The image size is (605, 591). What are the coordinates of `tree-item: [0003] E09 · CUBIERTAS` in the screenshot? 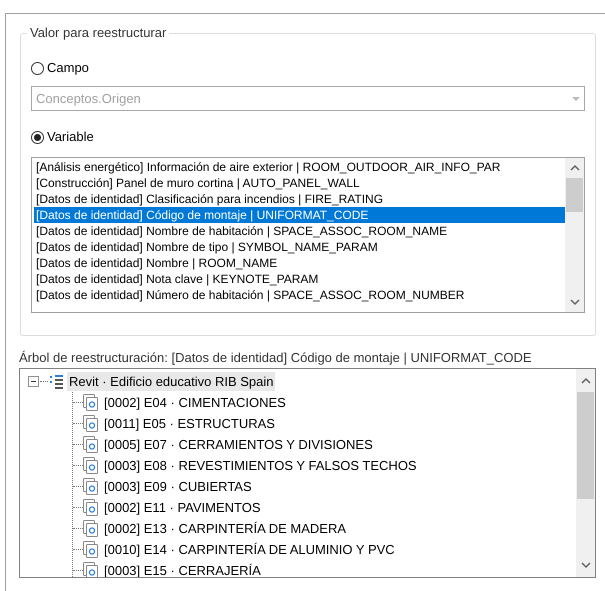 It's located at (178, 486).